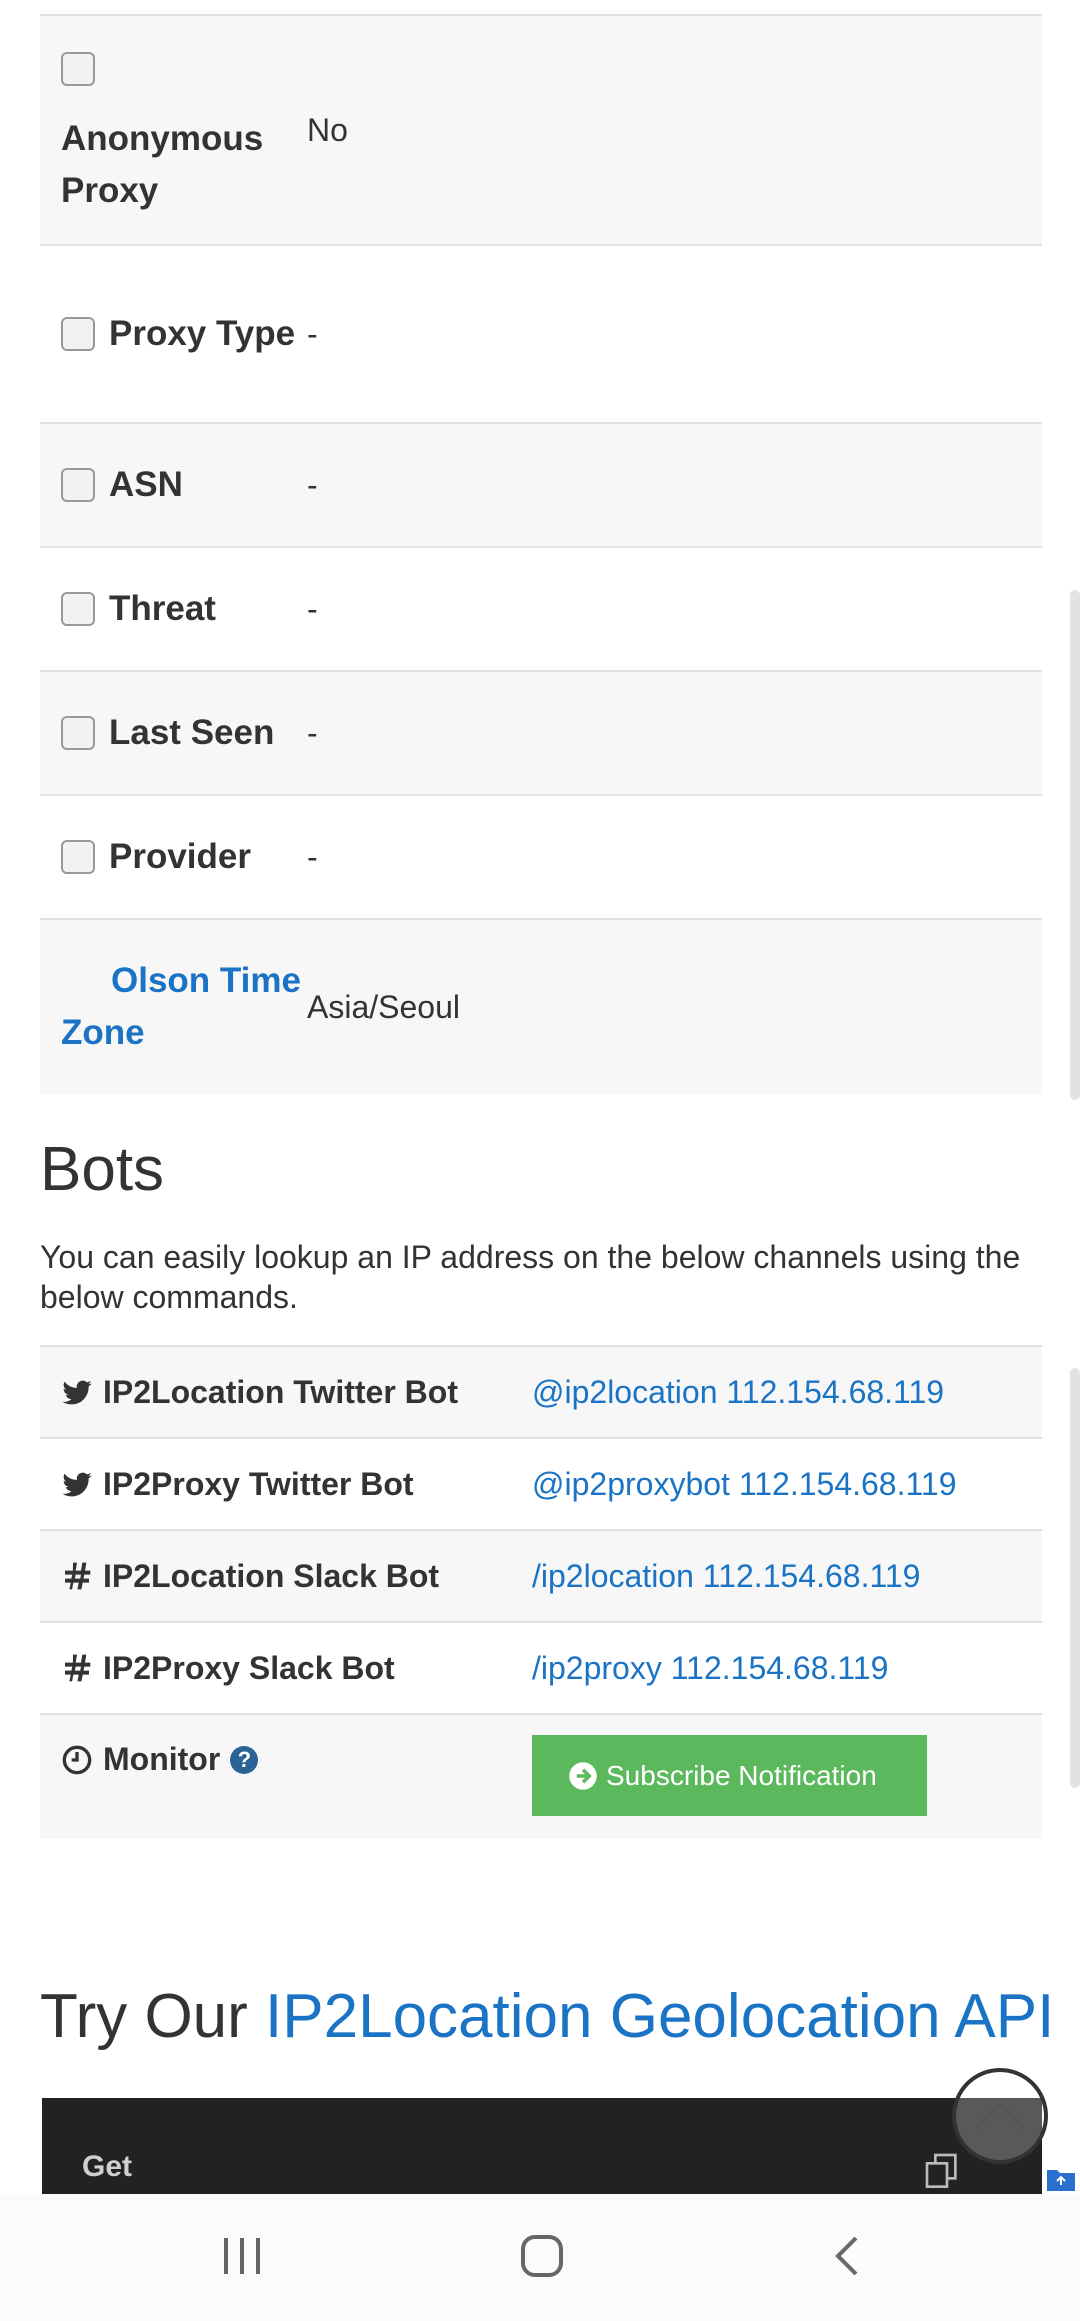 This screenshot has height=2321, width=1080. I want to click on threat-checkbox, so click(78, 609).